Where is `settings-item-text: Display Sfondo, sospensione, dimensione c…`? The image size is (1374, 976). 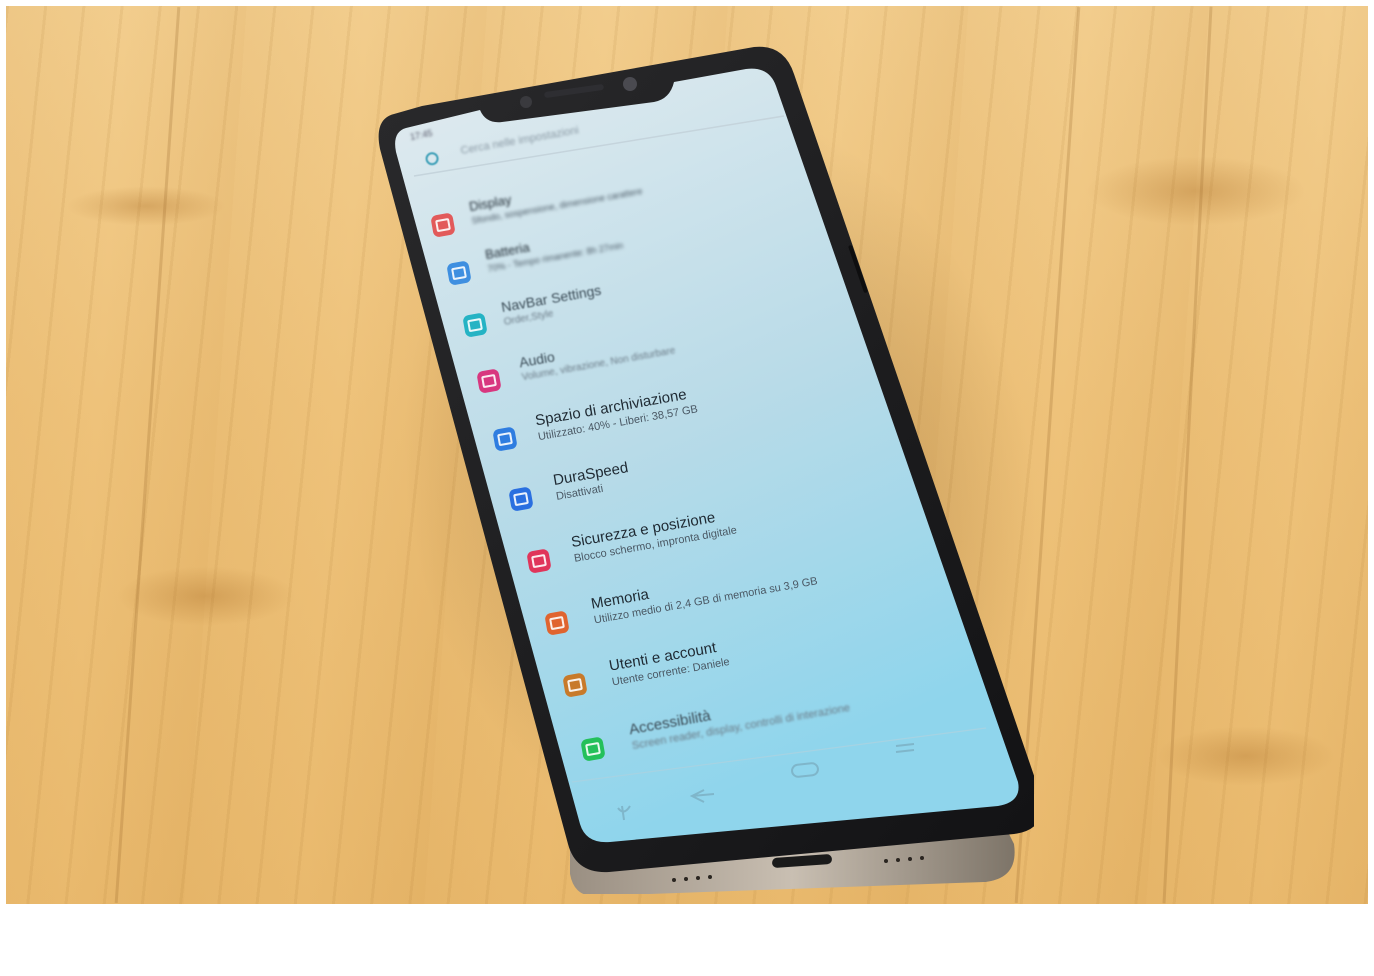 settings-item-text: Display Sfondo, sospensione, dimensione c… is located at coordinates (555, 197).